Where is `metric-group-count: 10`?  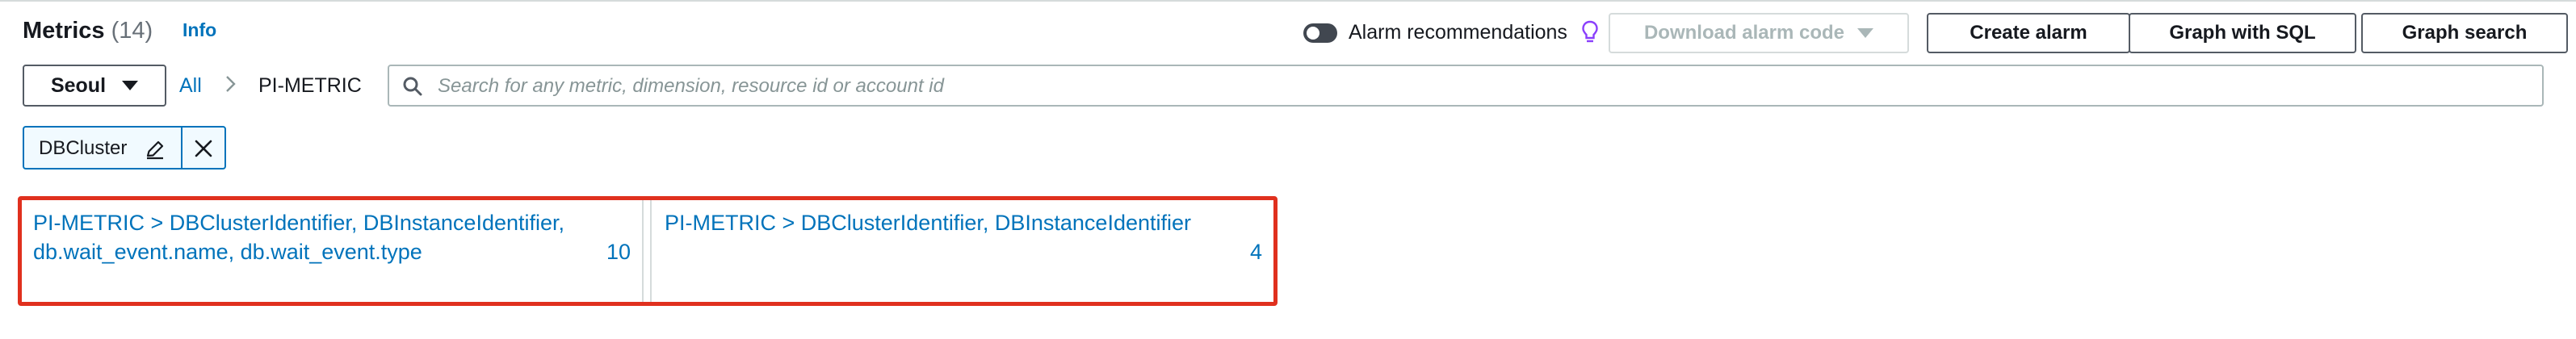
metric-group-count: 10 is located at coordinates (618, 252).